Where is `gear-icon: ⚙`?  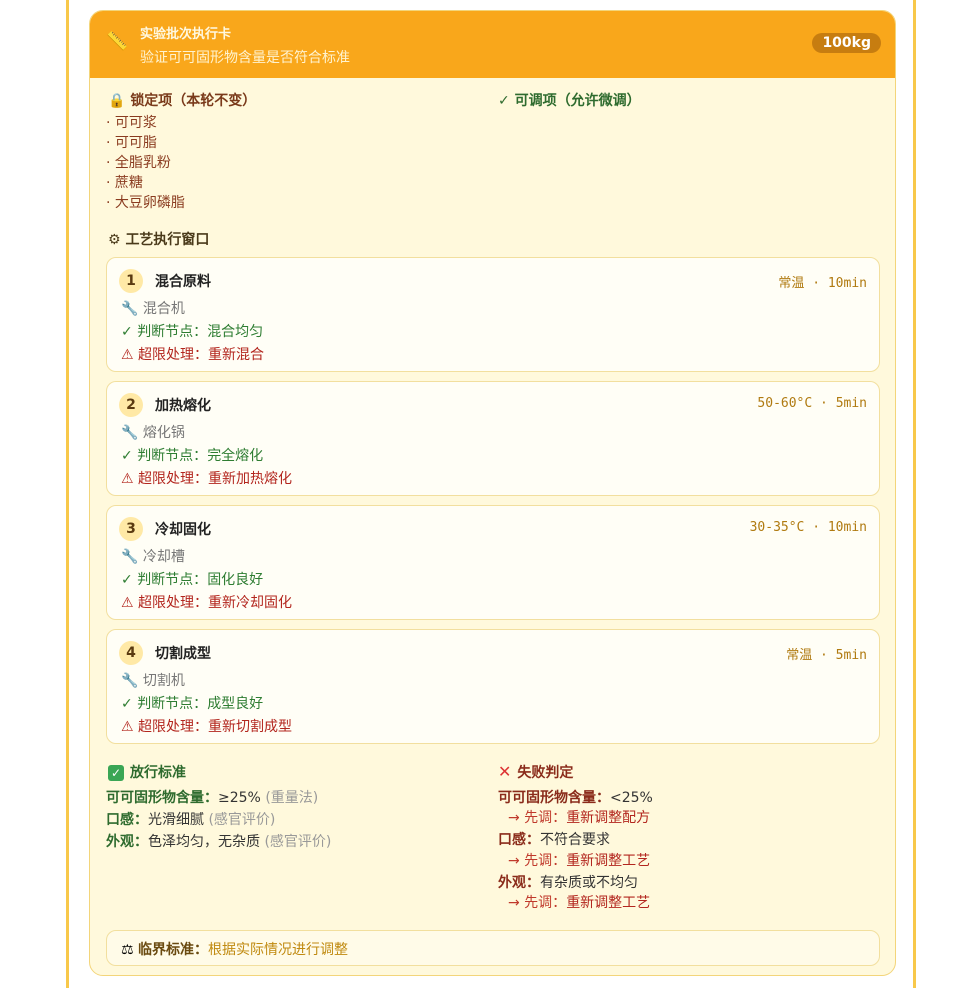 gear-icon: ⚙ is located at coordinates (114, 240).